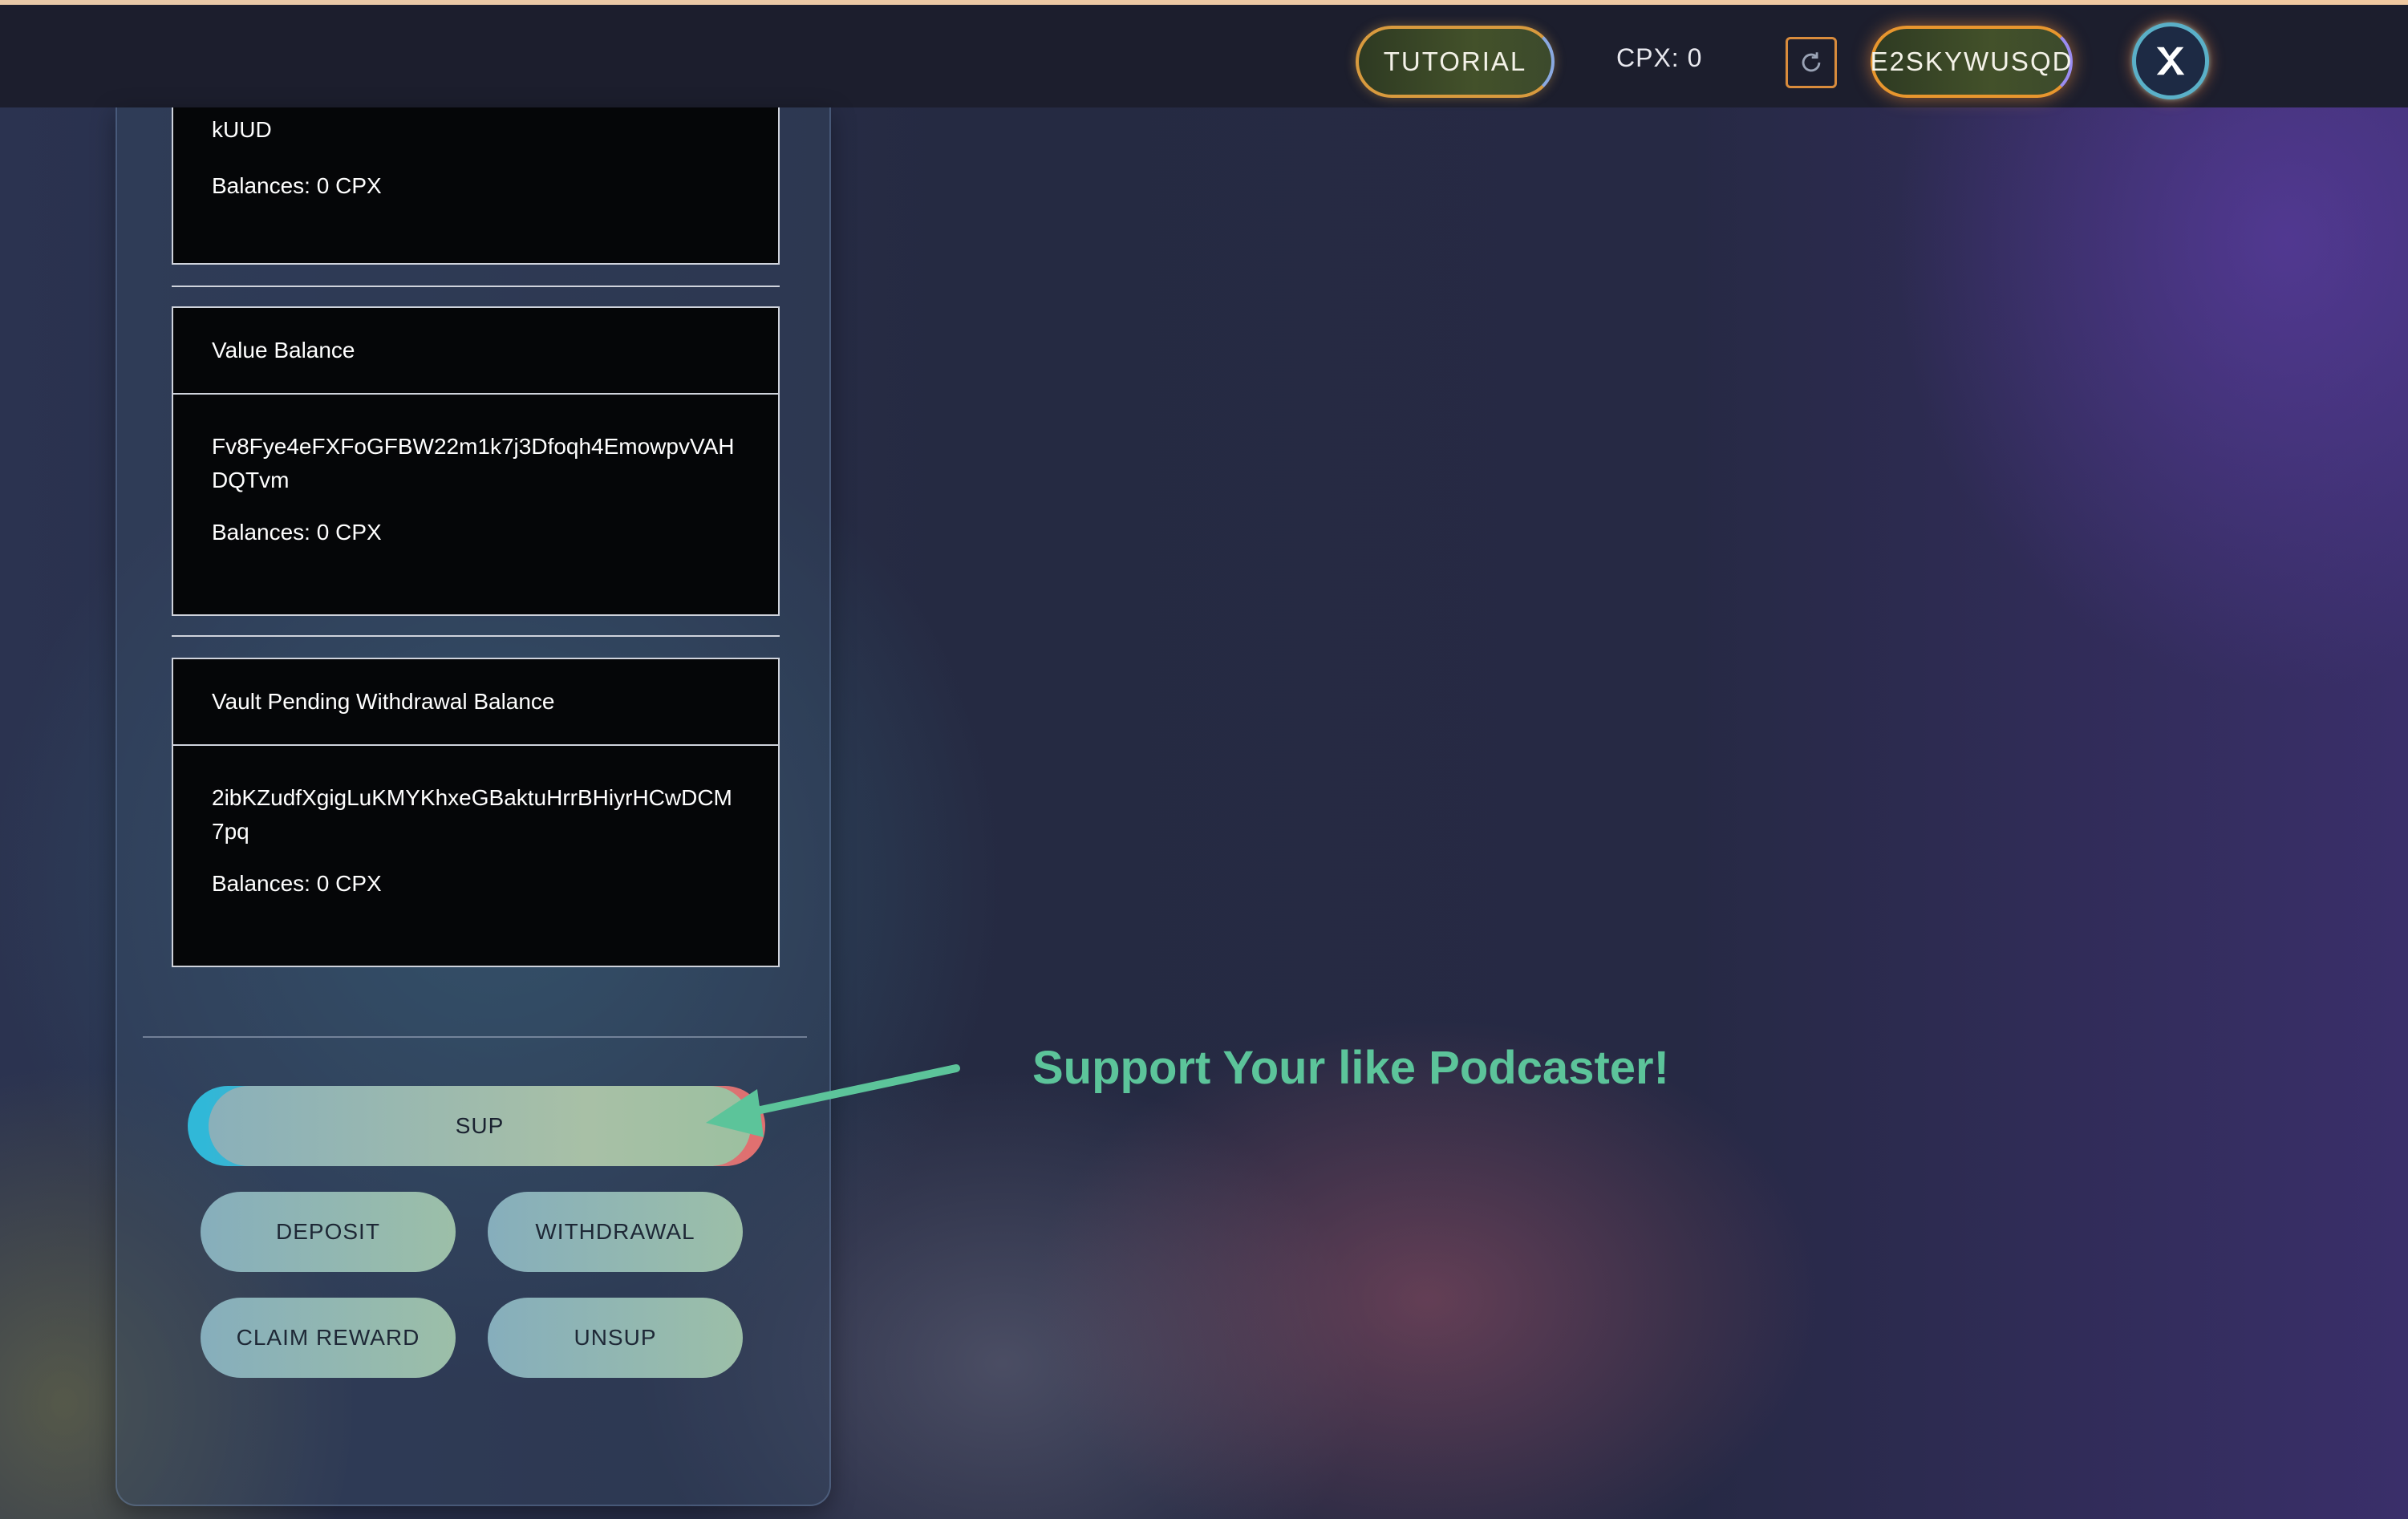 This screenshot has height=1519, width=2408. What do you see at coordinates (475, 351) in the screenshot?
I see `card-title: Value Balance` at bounding box center [475, 351].